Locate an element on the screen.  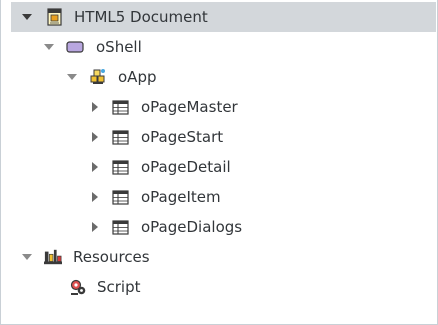
tree-node-opagedetail: oPageDetail is located at coordinates (223, 167).